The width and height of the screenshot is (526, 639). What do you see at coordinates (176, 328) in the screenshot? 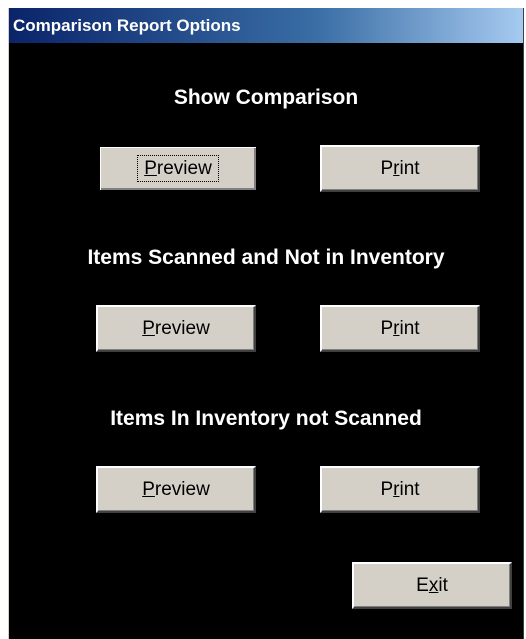
I see `items-scanned-preview-button: Preview` at bounding box center [176, 328].